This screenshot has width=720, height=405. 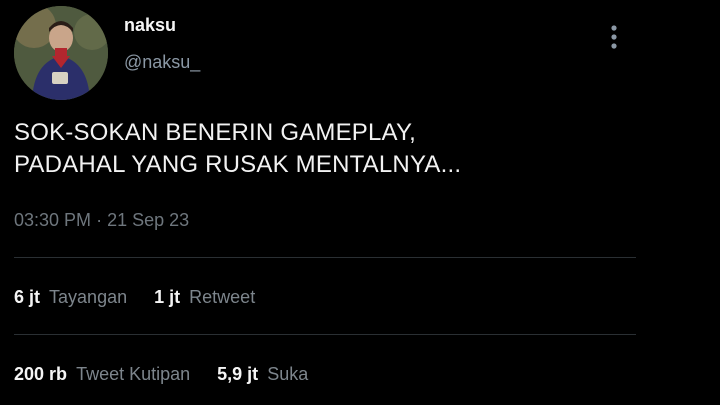 What do you see at coordinates (41, 374) in the screenshot?
I see `stat-value: 200 rb` at bounding box center [41, 374].